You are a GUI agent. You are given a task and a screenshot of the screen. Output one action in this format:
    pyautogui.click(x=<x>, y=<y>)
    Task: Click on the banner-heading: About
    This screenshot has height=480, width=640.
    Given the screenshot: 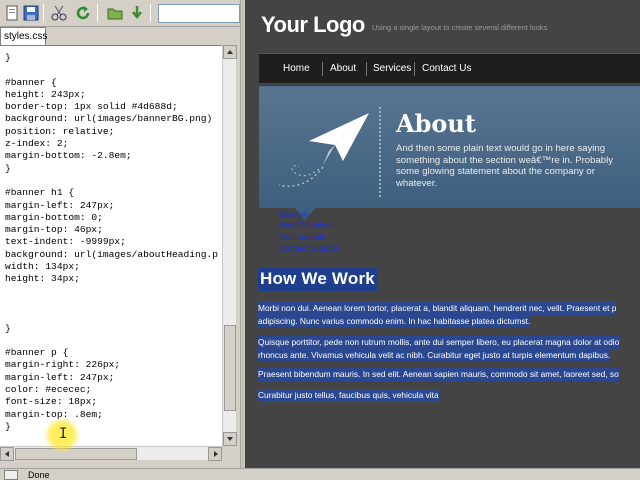 What is the action you would take?
    pyautogui.click(x=436, y=123)
    